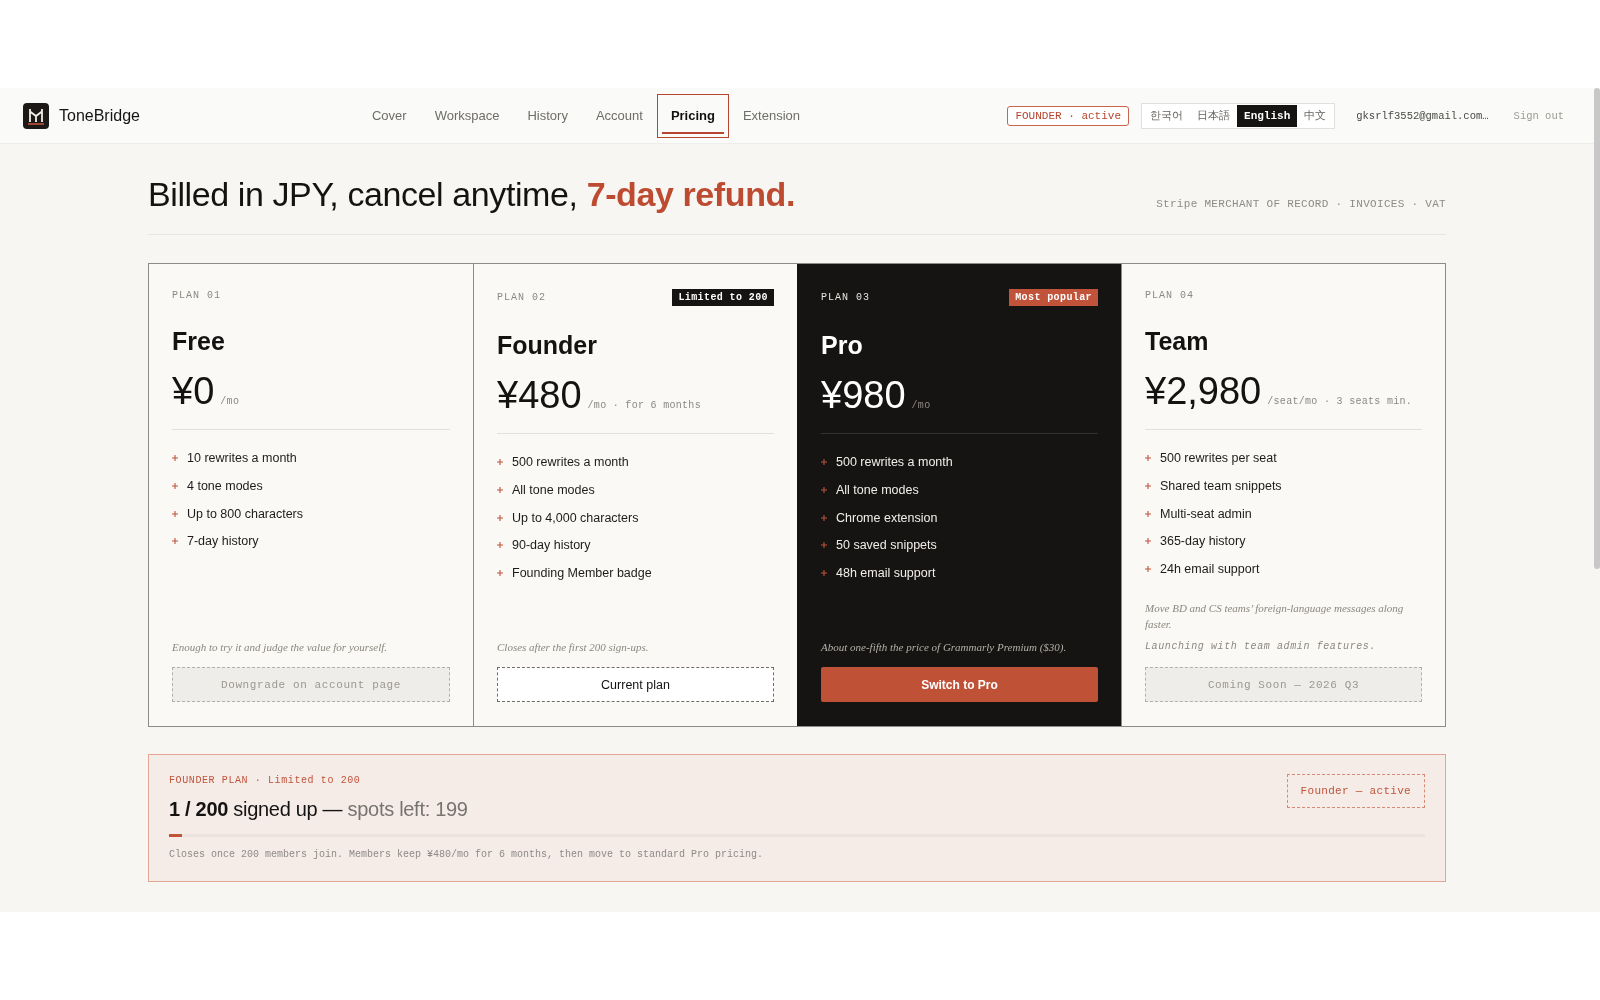  What do you see at coordinates (36, 115) in the screenshot?
I see `logo-icon` at bounding box center [36, 115].